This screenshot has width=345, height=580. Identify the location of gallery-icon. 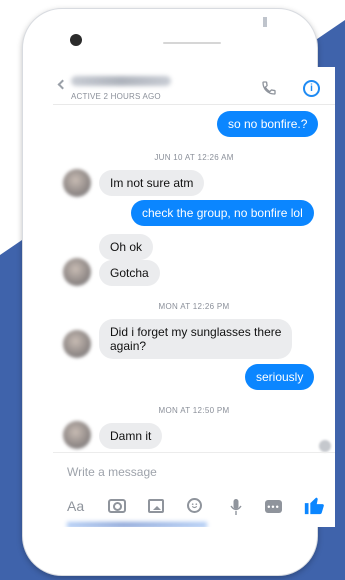
(156, 506).